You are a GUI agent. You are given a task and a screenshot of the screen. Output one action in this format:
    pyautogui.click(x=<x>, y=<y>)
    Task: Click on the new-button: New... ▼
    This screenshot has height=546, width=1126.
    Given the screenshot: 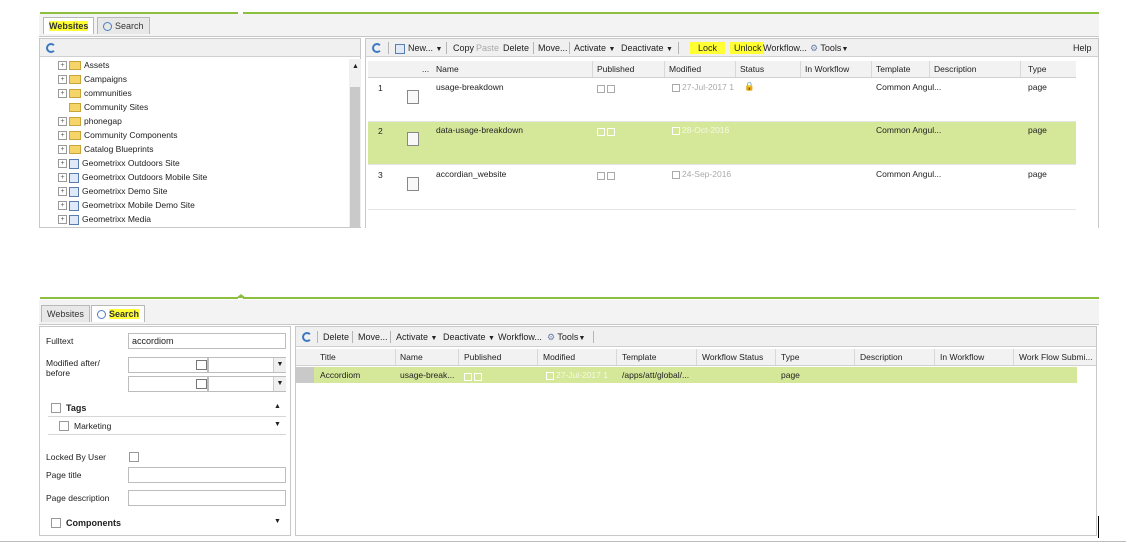 What is the action you would take?
    pyautogui.click(x=418, y=49)
    